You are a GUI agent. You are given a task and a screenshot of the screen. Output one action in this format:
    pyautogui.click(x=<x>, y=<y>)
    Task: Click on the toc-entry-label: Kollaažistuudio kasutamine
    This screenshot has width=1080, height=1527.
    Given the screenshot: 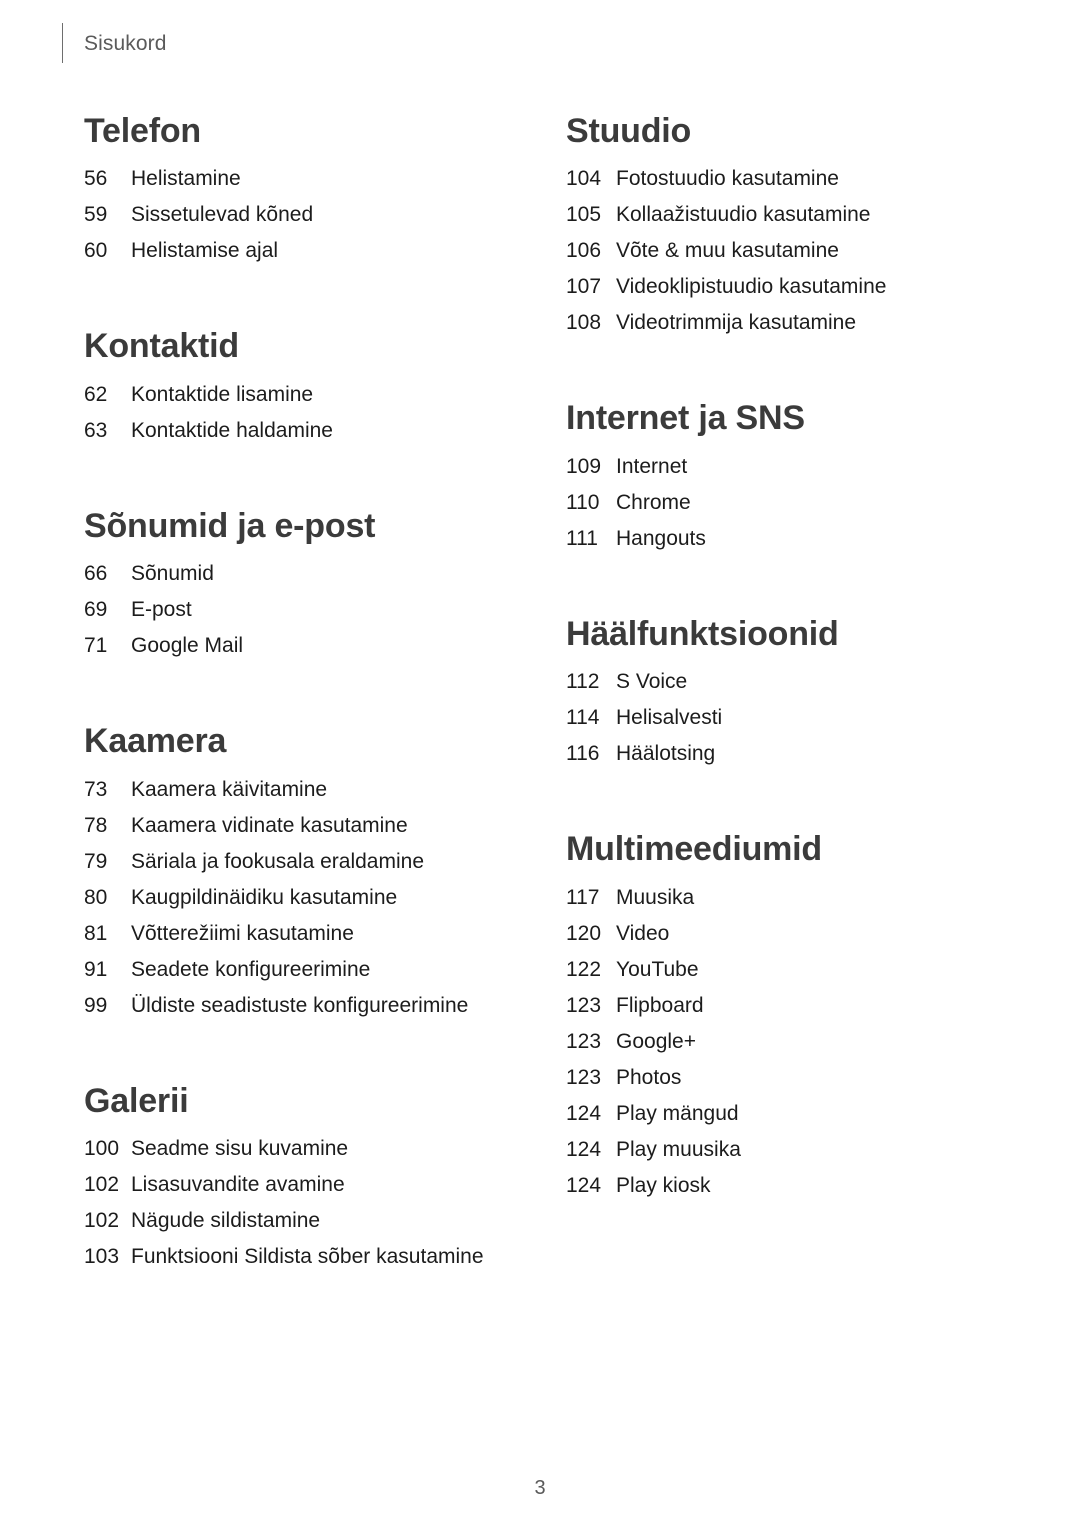 What is the action you would take?
    pyautogui.click(x=743, y=215)
    